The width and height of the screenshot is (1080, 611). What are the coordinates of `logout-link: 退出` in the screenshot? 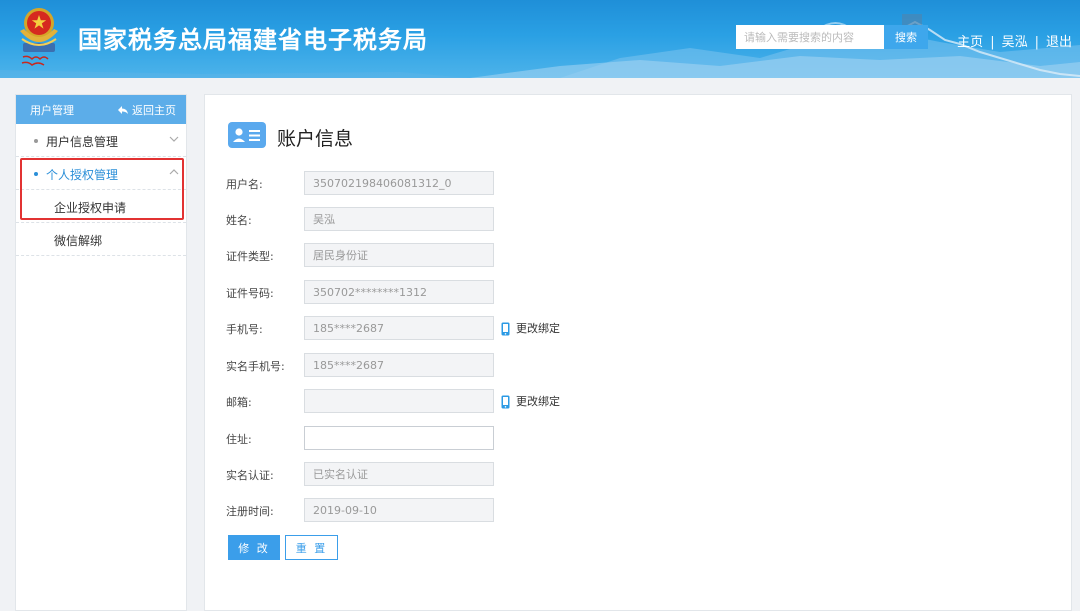 It's located at (1059, 42).